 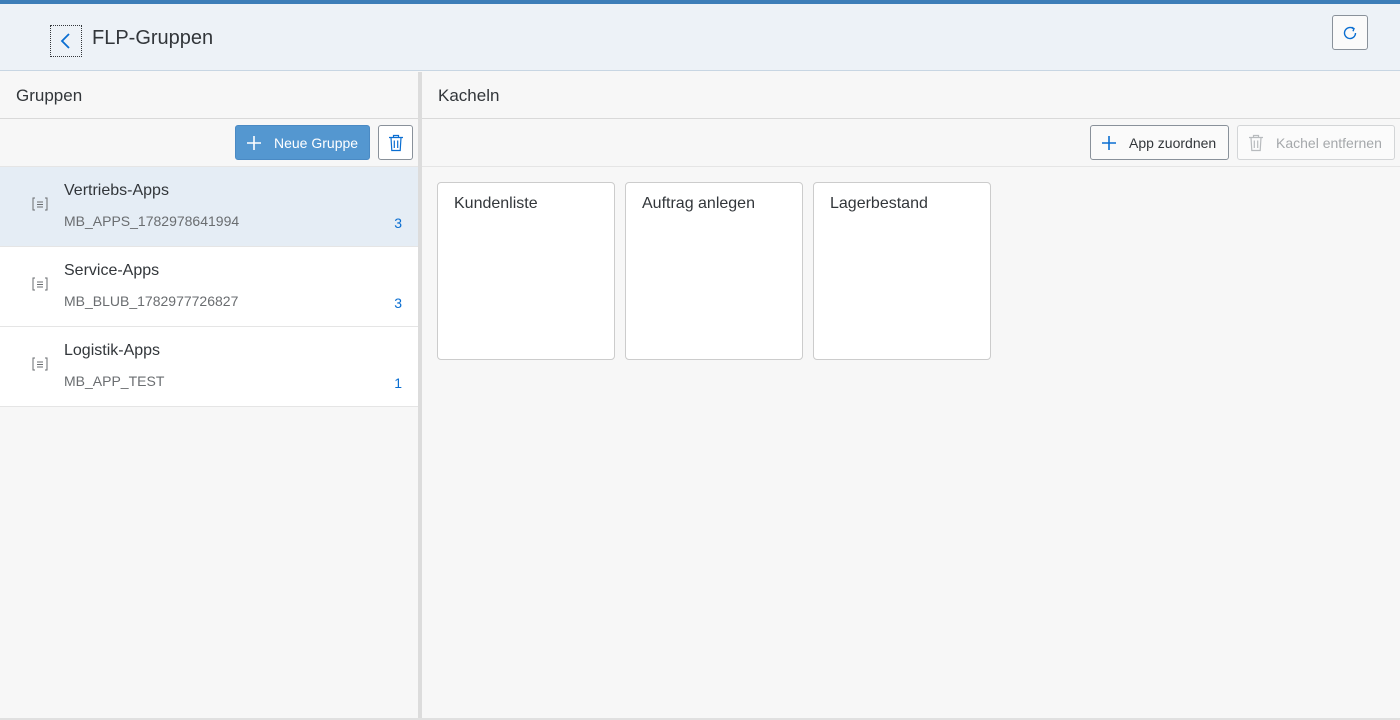 I want to click on group-id: MB_APPS_1782978641994, so click(x=152, y=221).